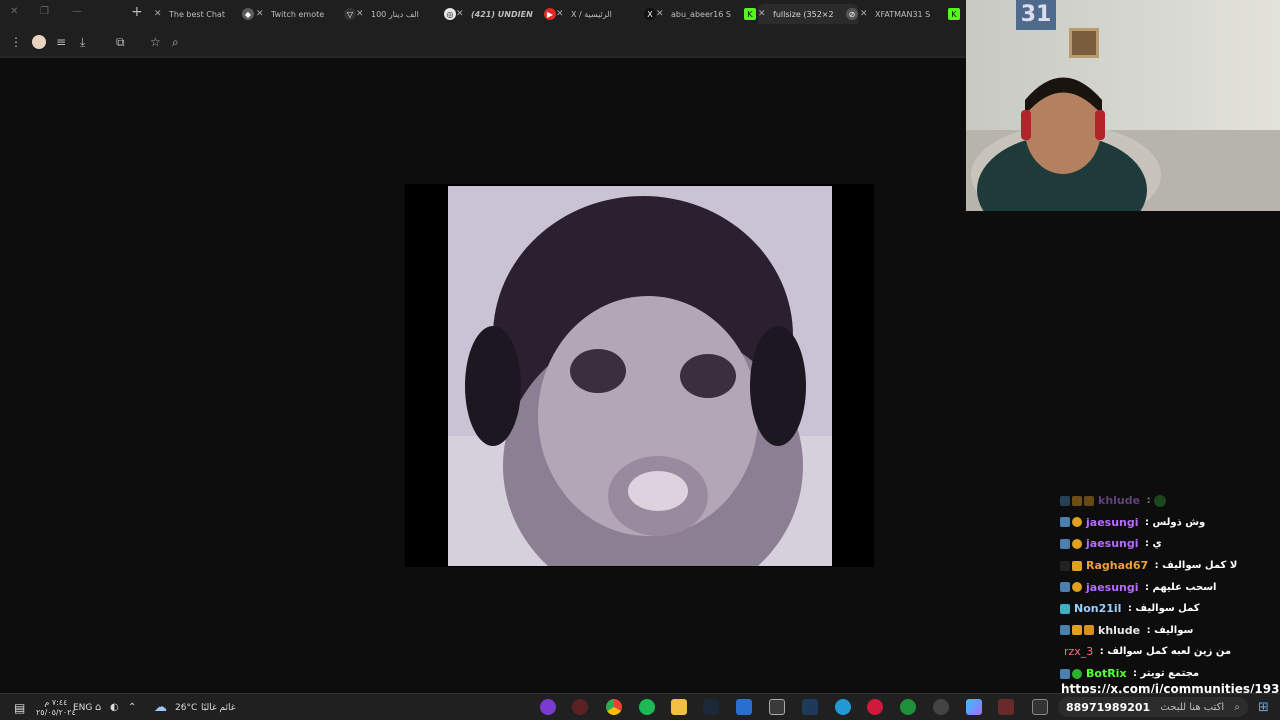 Image resolution: width=1280 pixels, height=720 pixels. Describe the element at coordinates (132, 707) in the screenshot. I see `chevron-up-icon: ⌃` at that location.